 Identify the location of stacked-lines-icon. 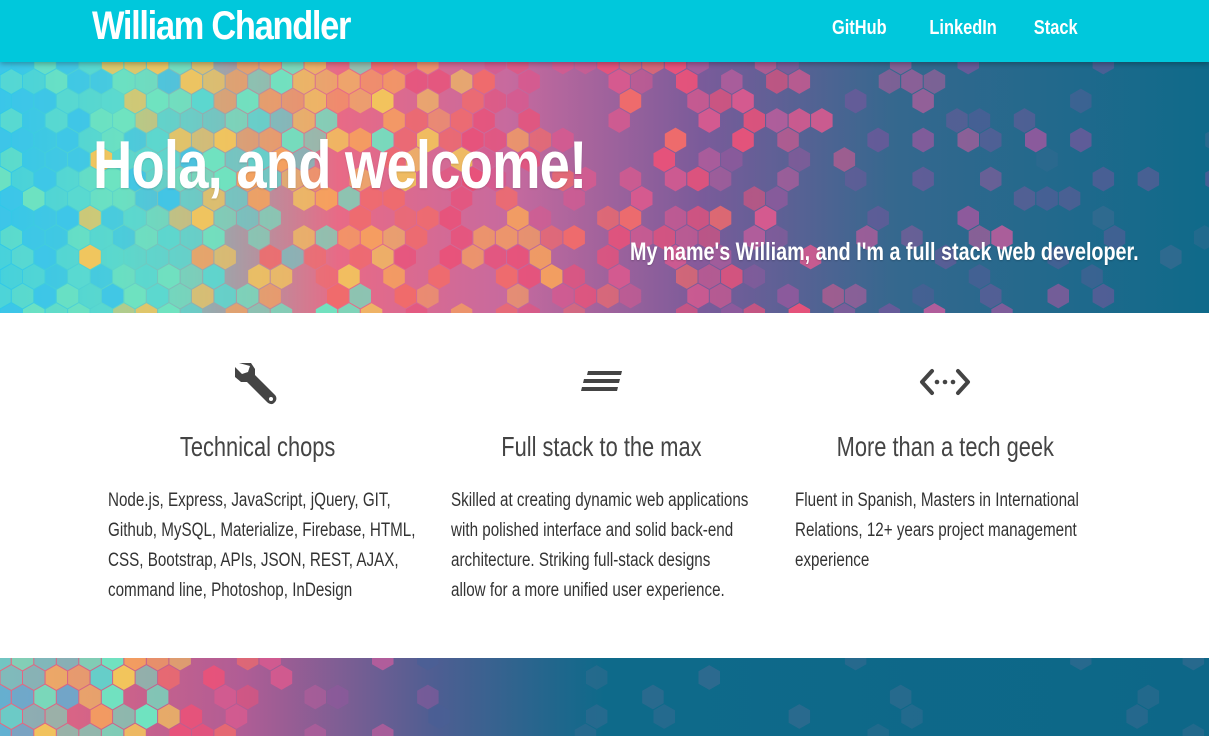
(601, 381).